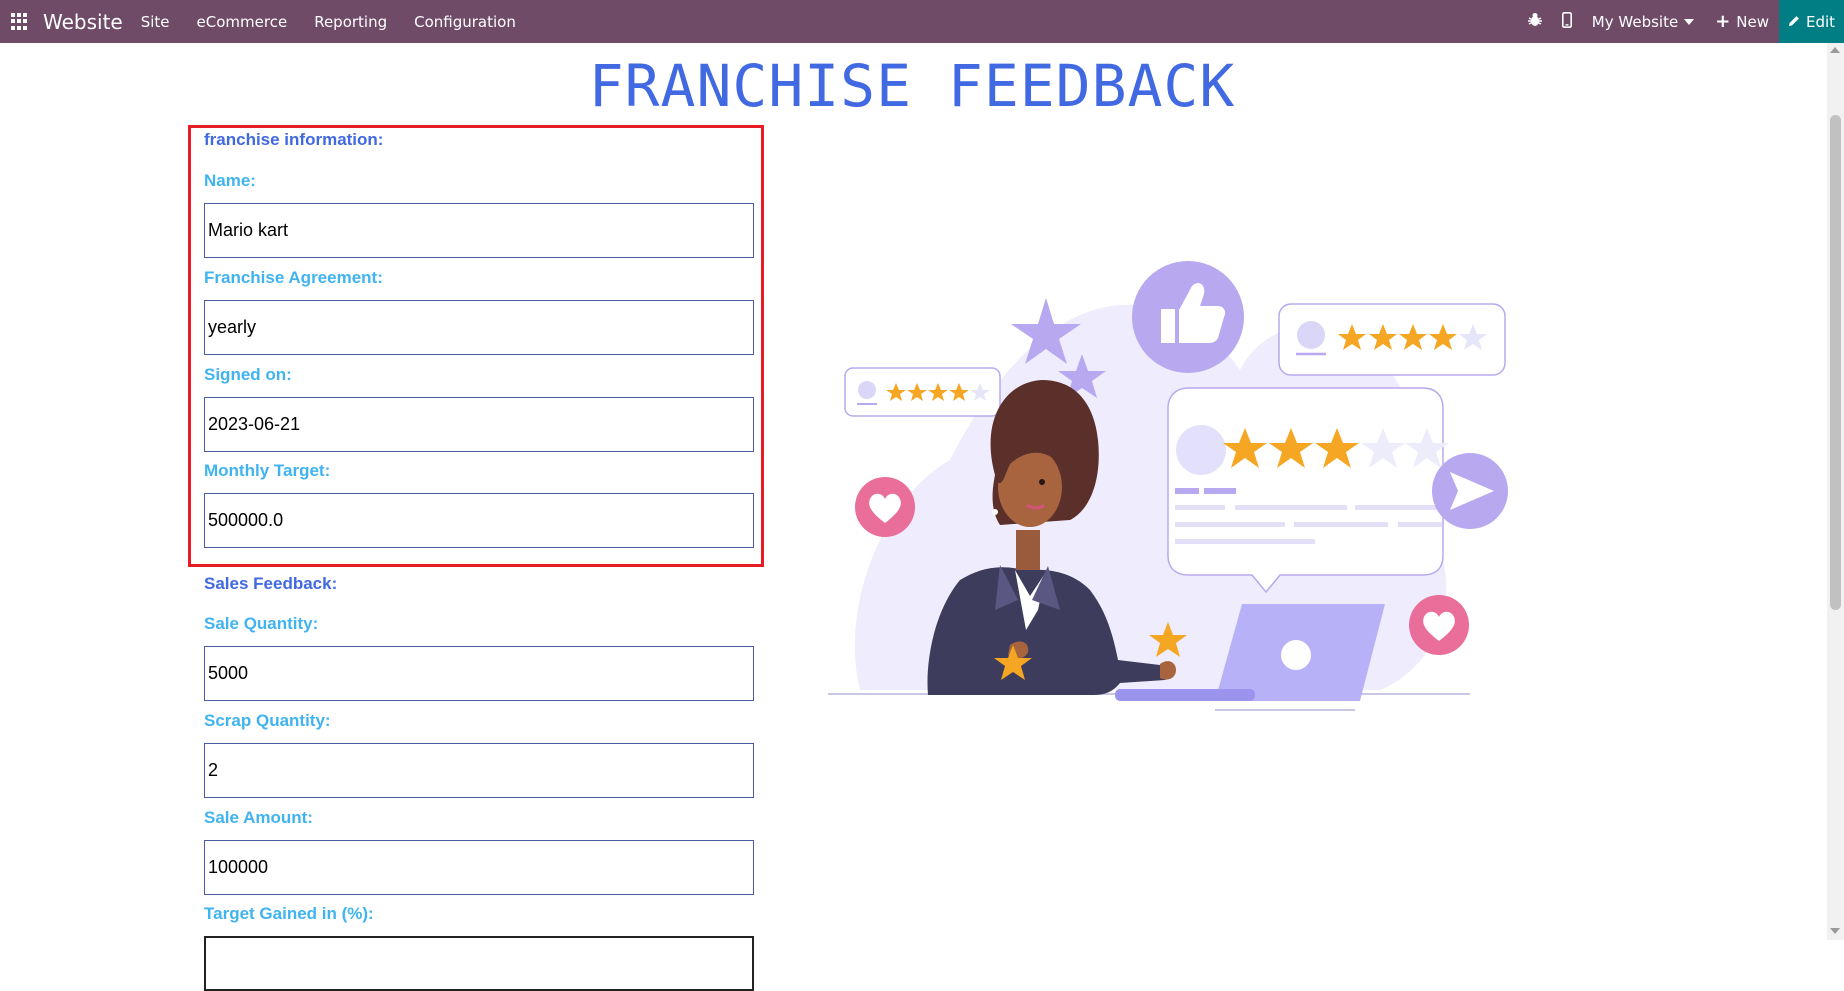 The height and width of the screenshot is (991, 1844). I want to click on edit-button-label: Edit, so click(1820, 21).